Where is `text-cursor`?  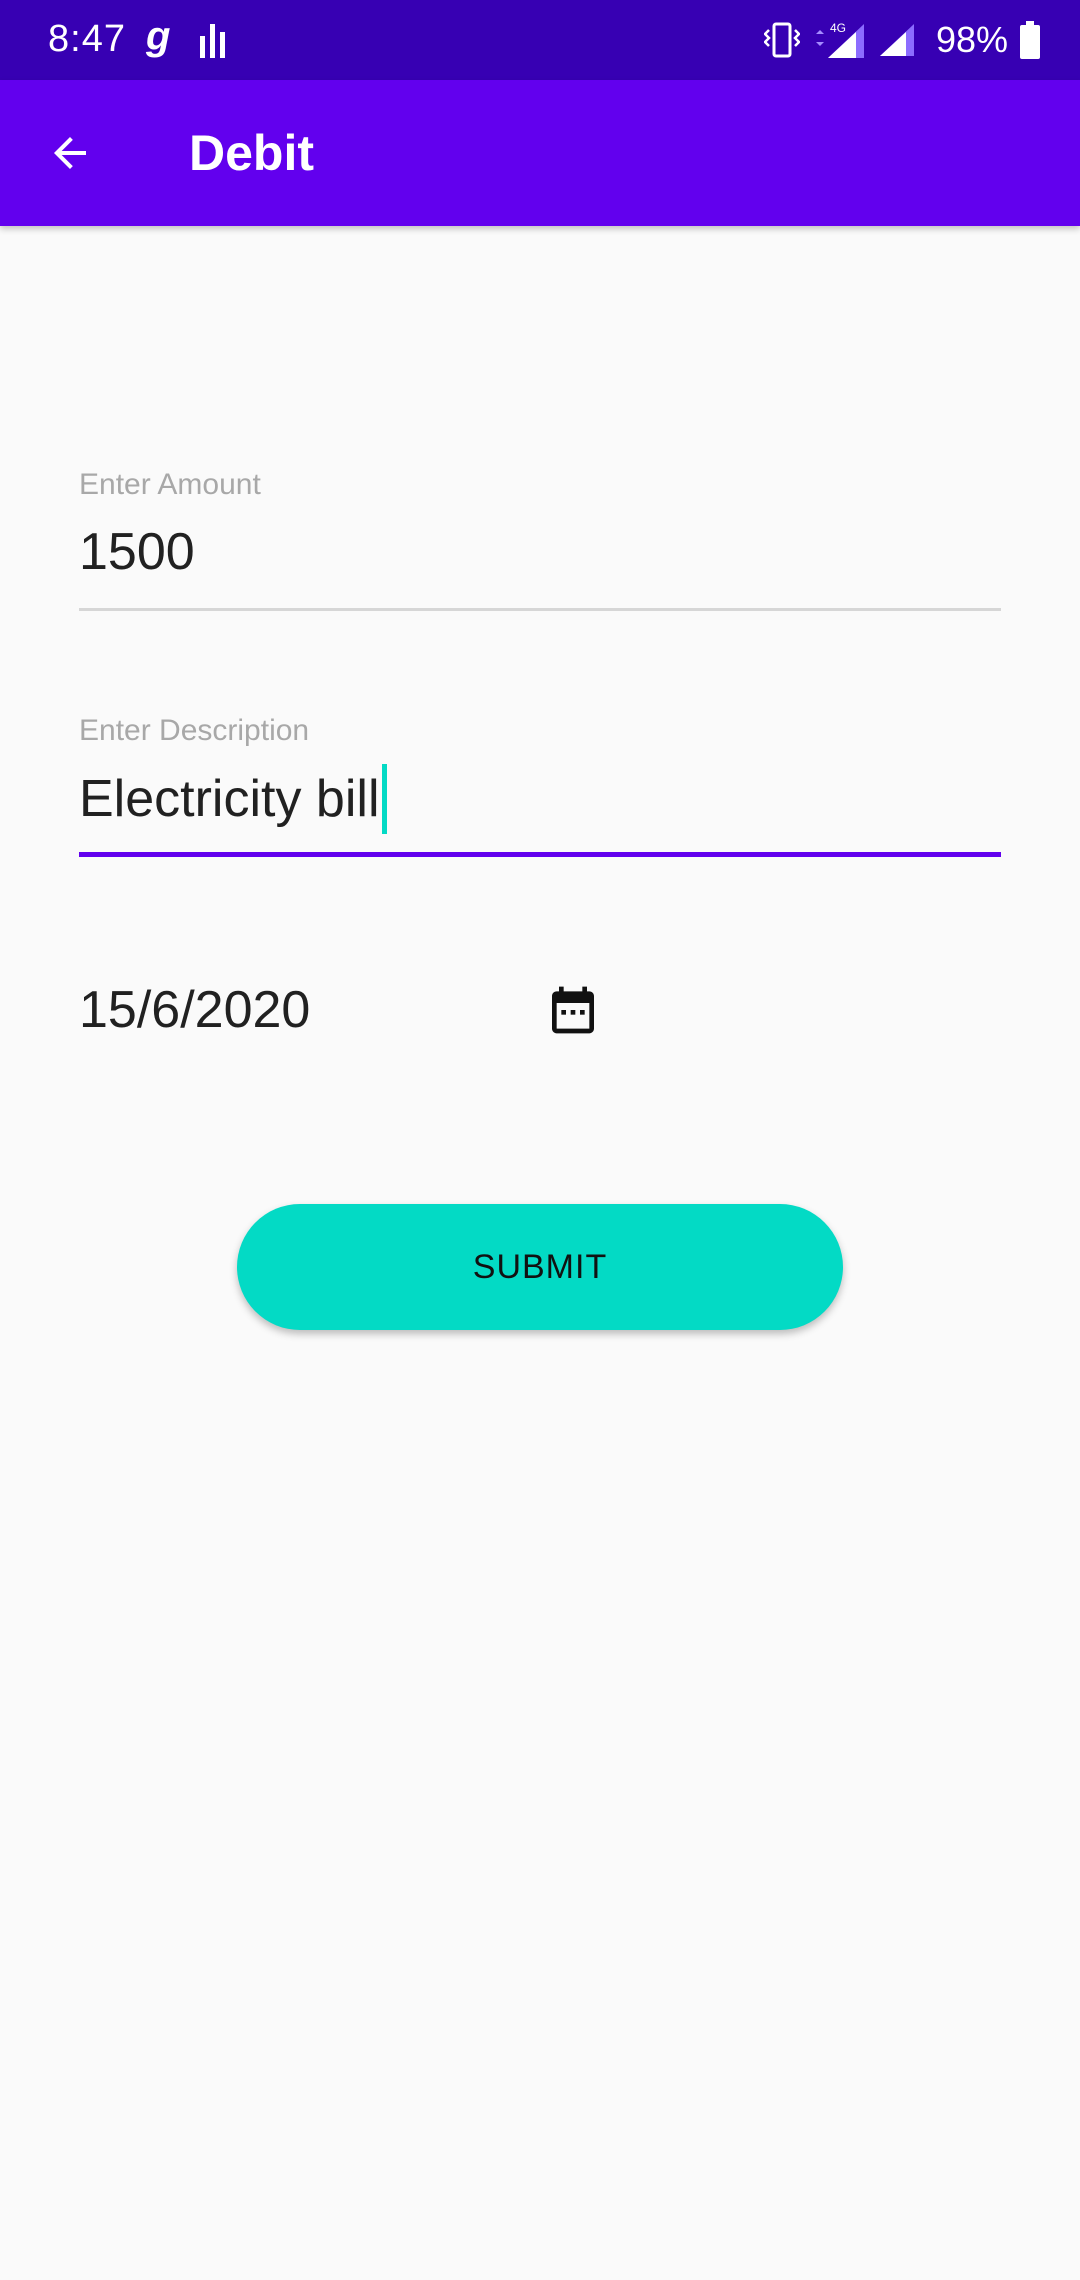
text-cursor is located at coordinates (384, 799).